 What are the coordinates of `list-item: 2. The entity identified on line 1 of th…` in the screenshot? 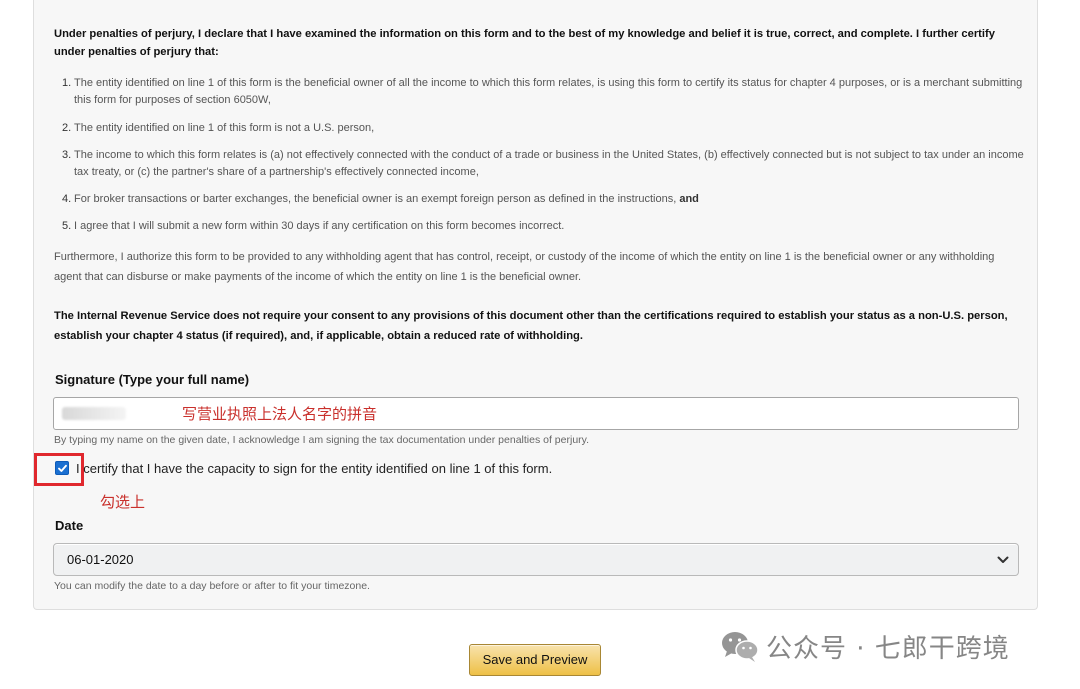 It's located at (539, 128).